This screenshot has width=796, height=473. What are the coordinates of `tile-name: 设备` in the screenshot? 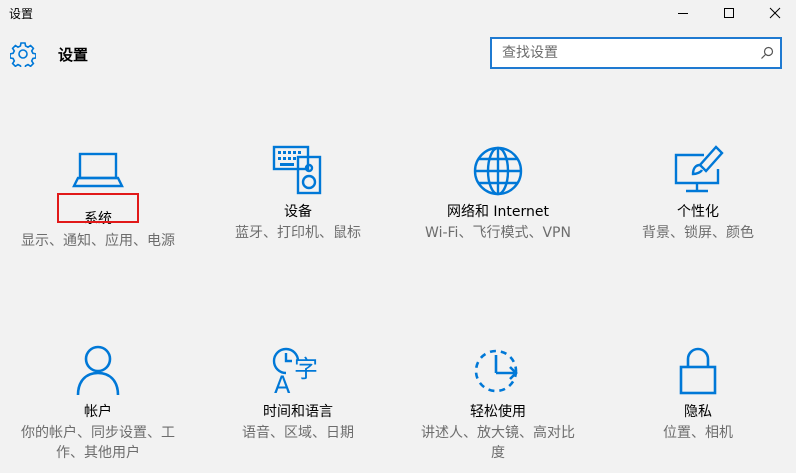 It's located at (298, 212).